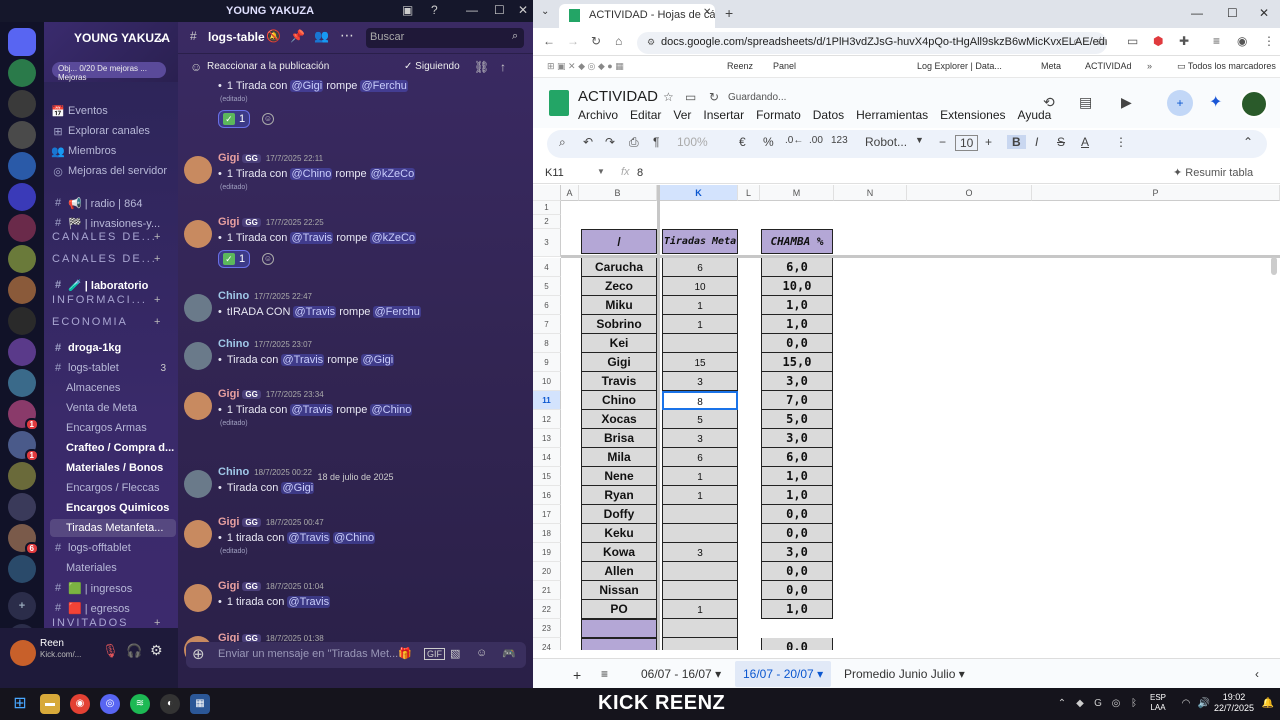  Describe the element at coordinates (1268, 704) in the screenshot. I see `notification-icon: 🔔` at that location.